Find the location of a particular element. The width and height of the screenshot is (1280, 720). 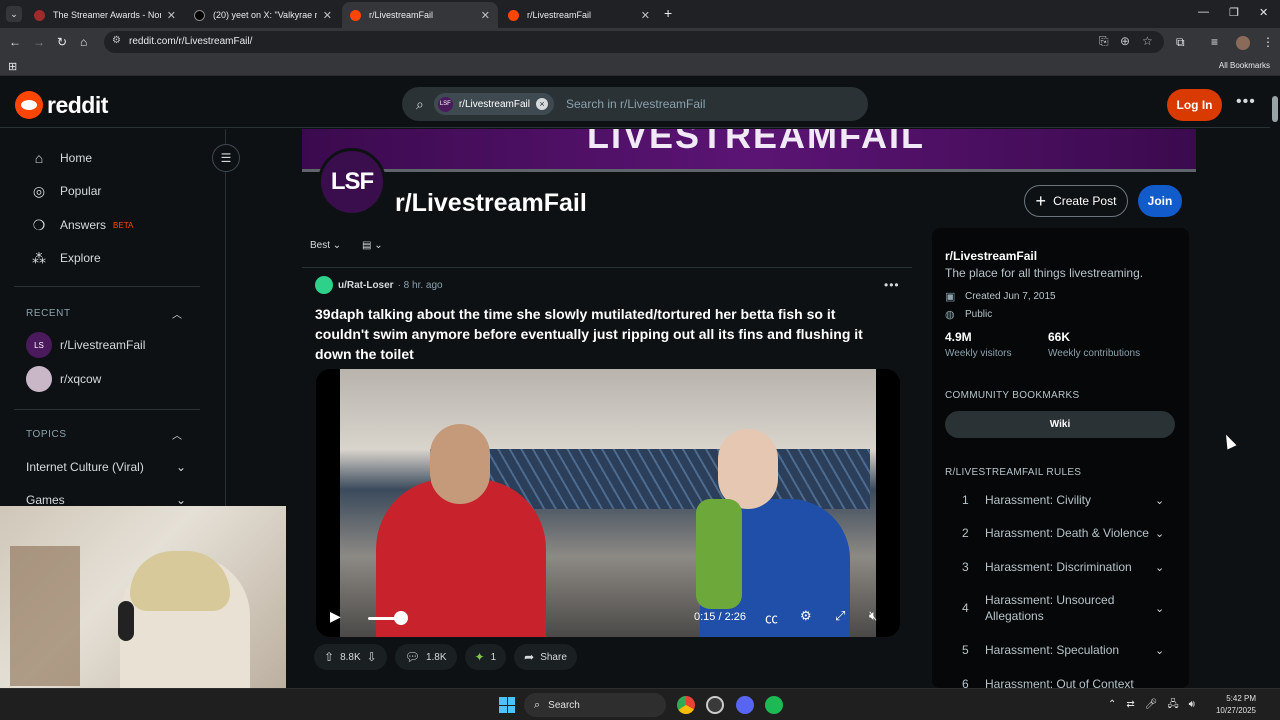

upvote-icon: ⇧ is located at coordinates (329, 657).